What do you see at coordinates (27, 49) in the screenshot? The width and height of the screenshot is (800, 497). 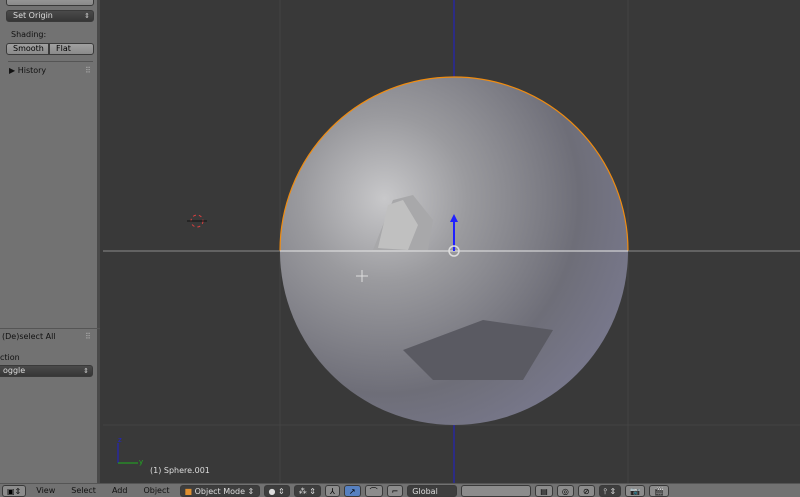 I see `smooth-button: Smooth` at bounding box center [27, 49].